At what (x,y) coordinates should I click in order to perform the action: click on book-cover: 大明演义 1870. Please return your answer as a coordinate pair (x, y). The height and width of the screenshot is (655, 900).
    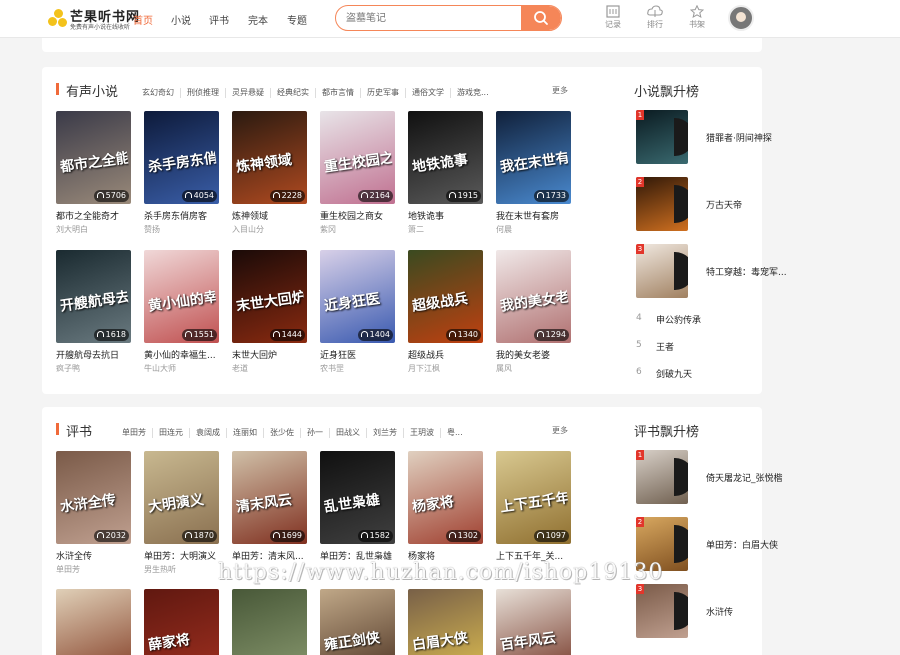
    Looking at the image, I should click on (181, 497).